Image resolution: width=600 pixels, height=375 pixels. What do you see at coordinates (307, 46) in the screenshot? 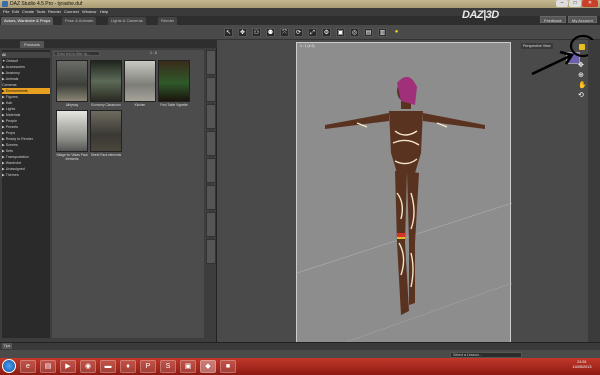
I see `viewport-aspect-label: 1 : 1 (4:3)` at bounding box center [307, 46].